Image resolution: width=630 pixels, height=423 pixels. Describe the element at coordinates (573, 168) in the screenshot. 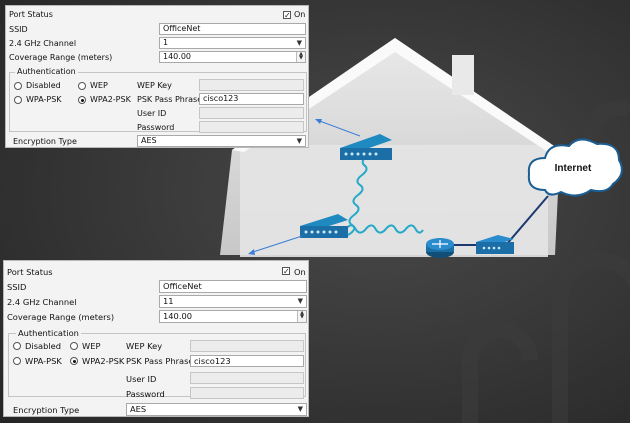

I see `cloud-label: Internet` at that location.